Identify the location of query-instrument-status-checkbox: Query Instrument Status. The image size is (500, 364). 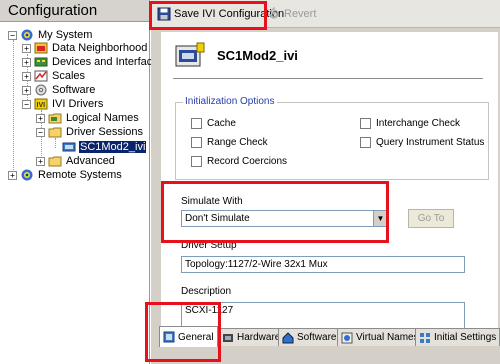
(422, 142).